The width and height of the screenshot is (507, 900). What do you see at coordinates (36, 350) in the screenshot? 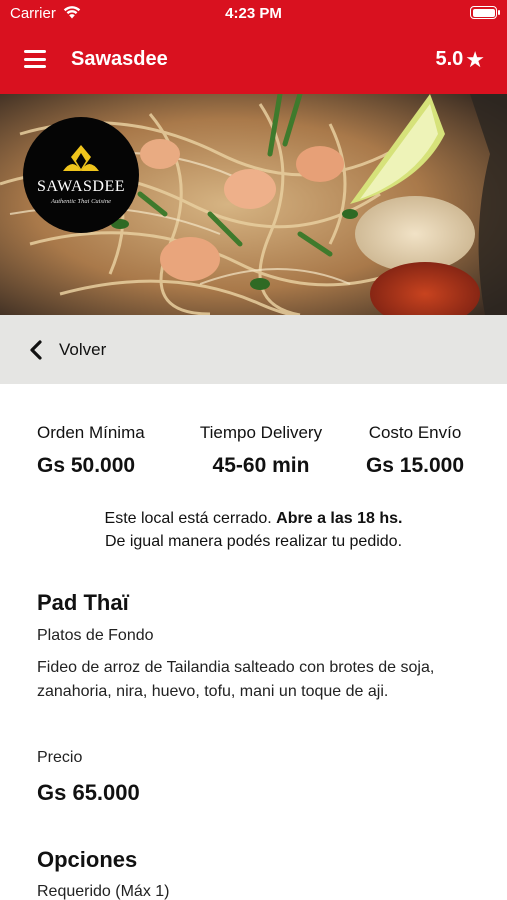
I see `chevron-left-icon` at bounding box center [36, 350].